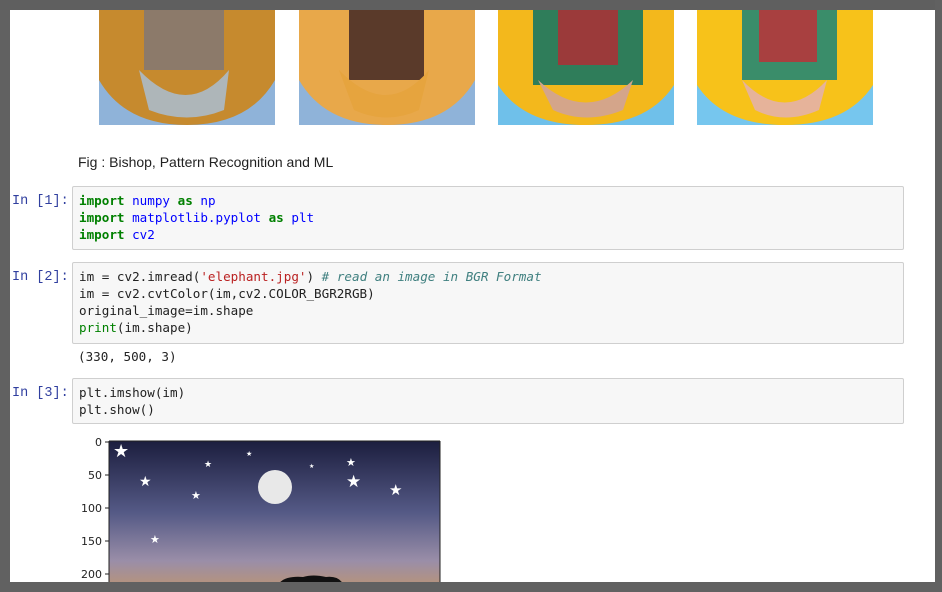  What do you see at coordinates (127, 356) in the screenshot?
I see `cell-output: (330, 500, 3)` at bounding box center [127, 356].